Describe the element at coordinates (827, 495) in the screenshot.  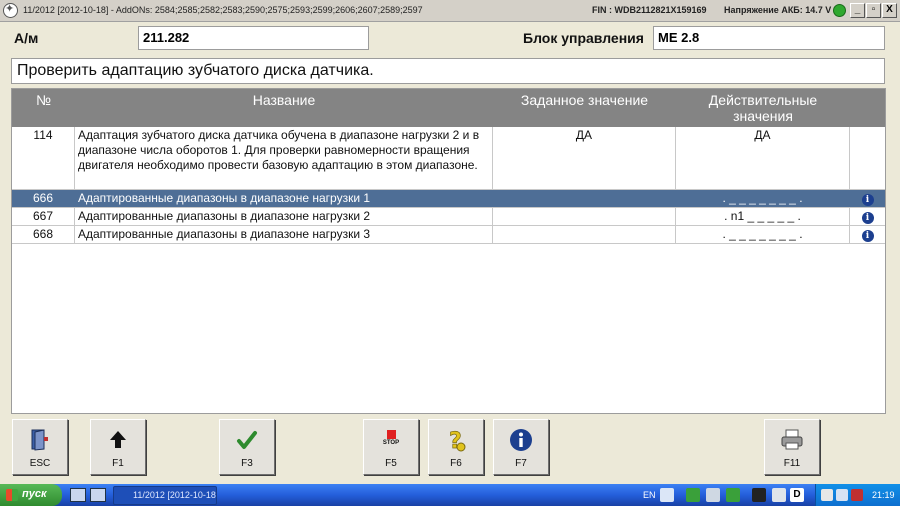
I see `network-icon` at that location.